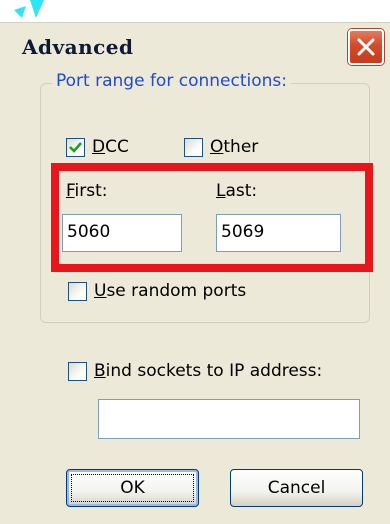  I want to click on close-icon, so click(366, 47).